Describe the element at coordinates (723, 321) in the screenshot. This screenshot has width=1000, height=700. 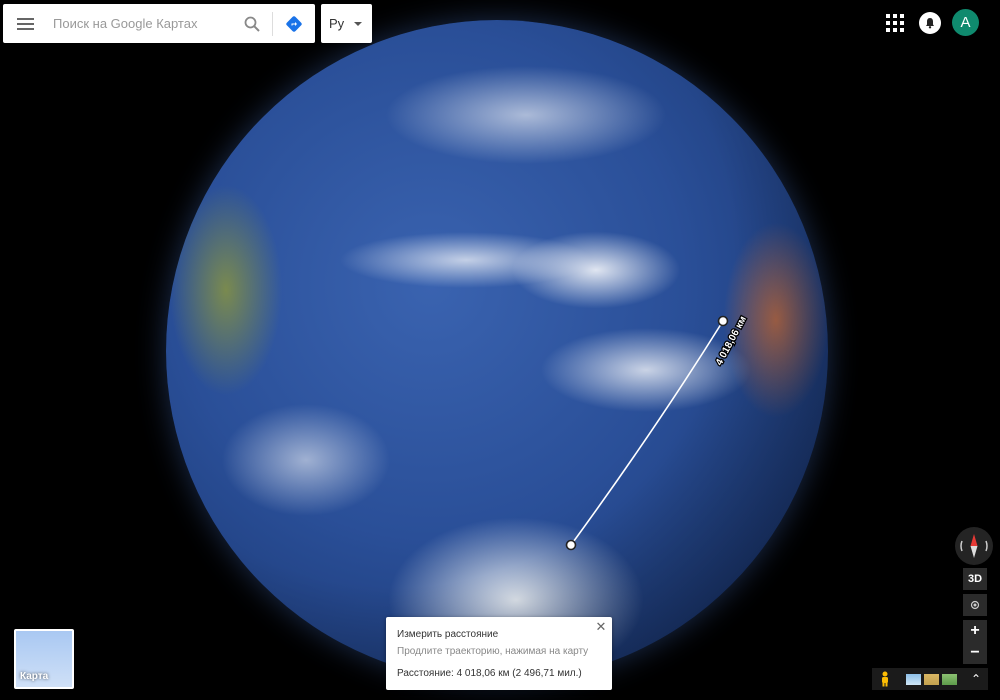
I see `measure-end-point` at that location.